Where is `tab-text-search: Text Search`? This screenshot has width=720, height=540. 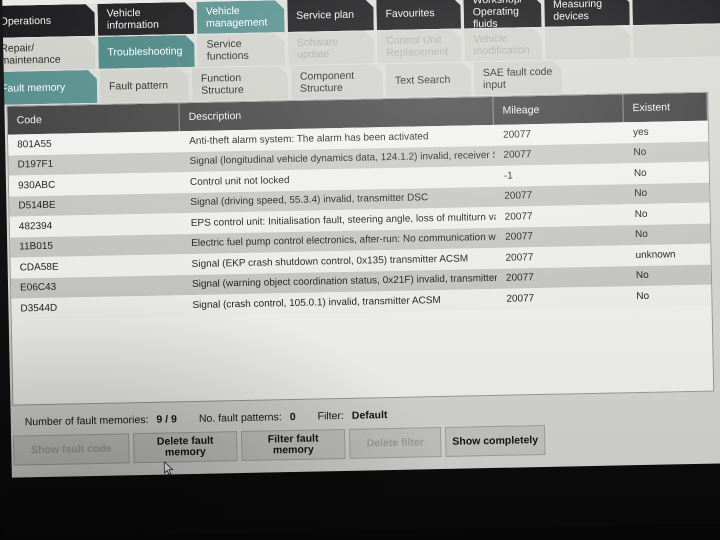
tab-text-search: Text Search is located at coordinates (429, 79).